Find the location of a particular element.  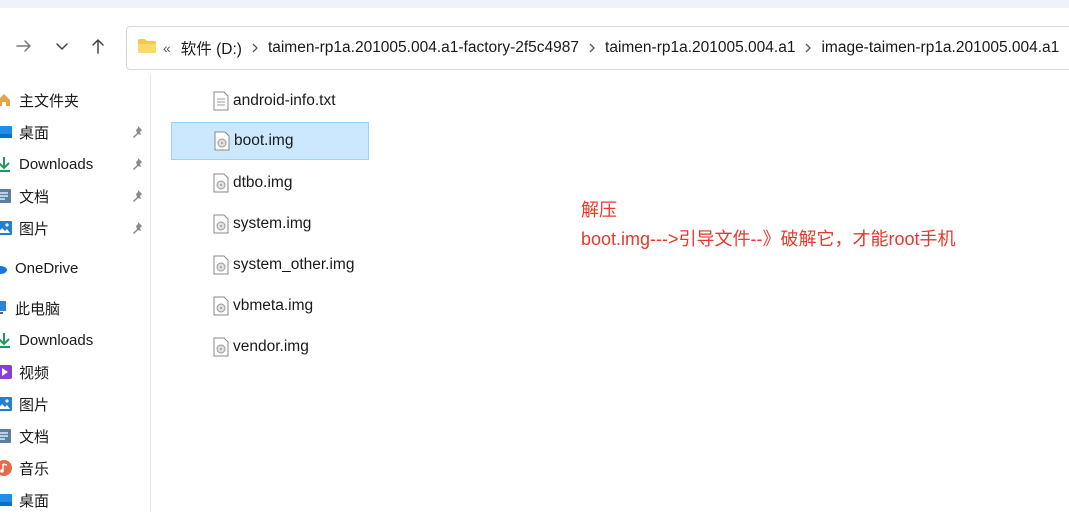

arrow-up-icon is located at coordinates (98, 46).